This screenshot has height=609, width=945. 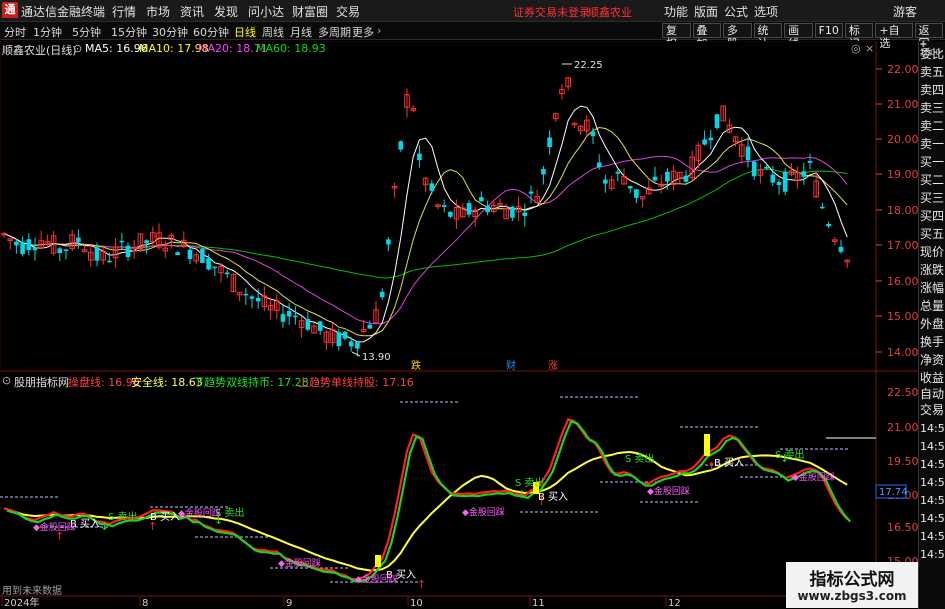 I want to click on indicator-title: 股朋指标网, so click(x=41, y=382).